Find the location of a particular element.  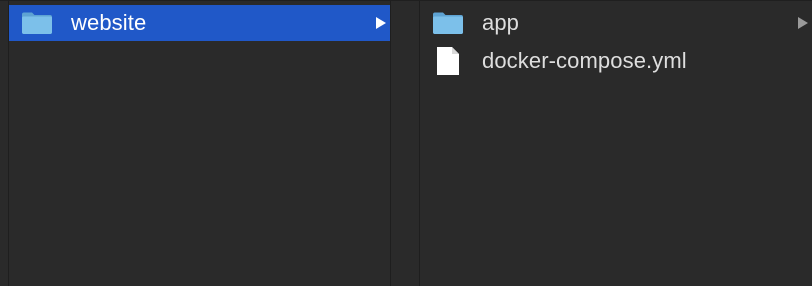

list-item-docker-compose: docker-compose.yml is located at coordinates (616, 61).